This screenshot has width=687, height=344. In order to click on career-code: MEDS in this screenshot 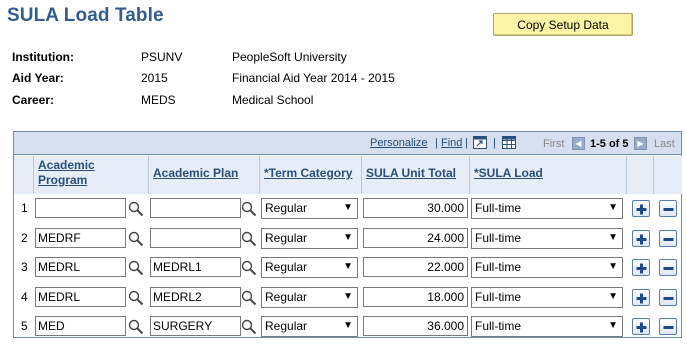, I will do `click(158, 100)`.